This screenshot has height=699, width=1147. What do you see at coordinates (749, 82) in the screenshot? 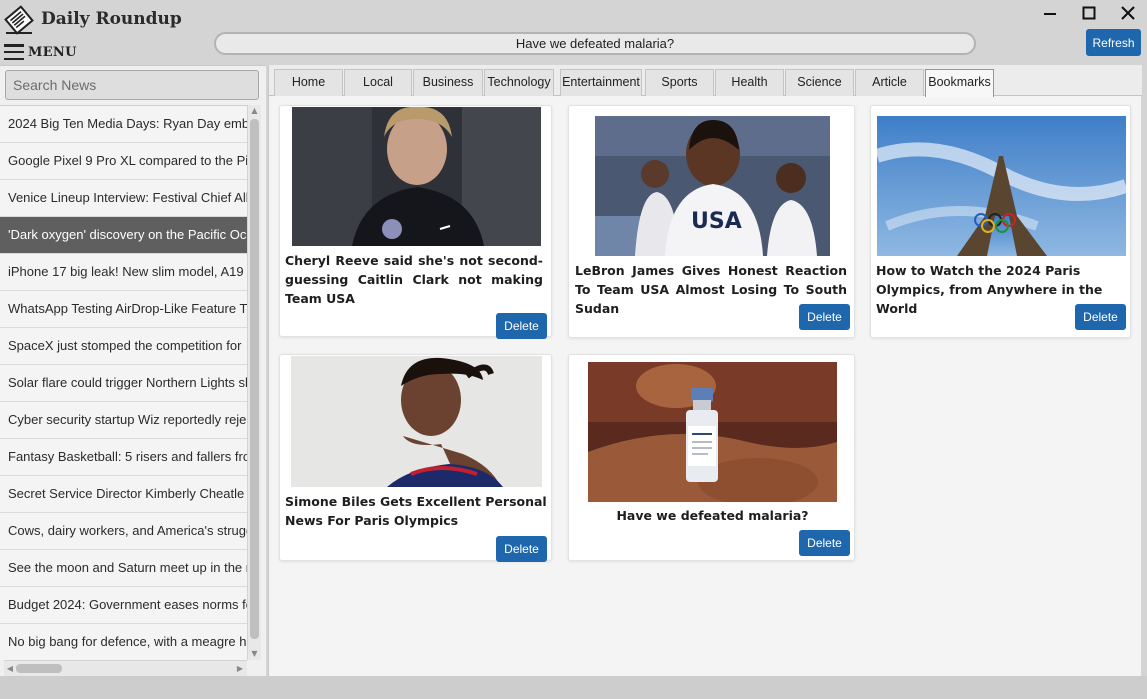
I see `tab-health: Health` at bounding box center [749, 82].